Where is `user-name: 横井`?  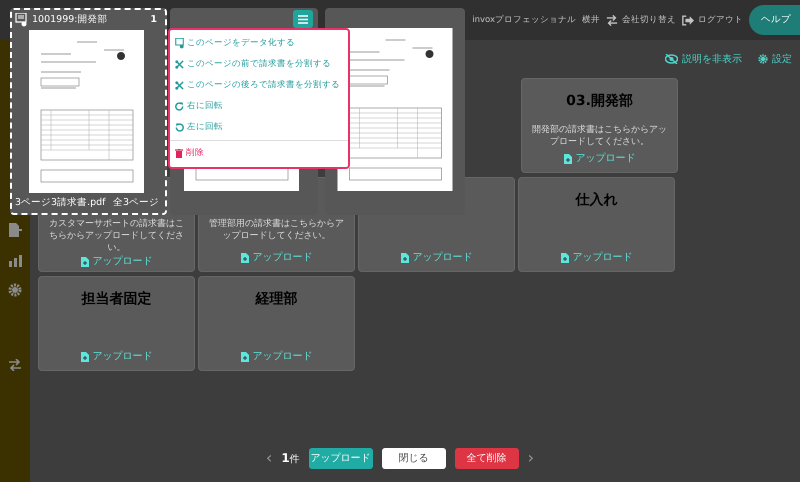 user-name: 横井 is located at coordinates (591, 20).